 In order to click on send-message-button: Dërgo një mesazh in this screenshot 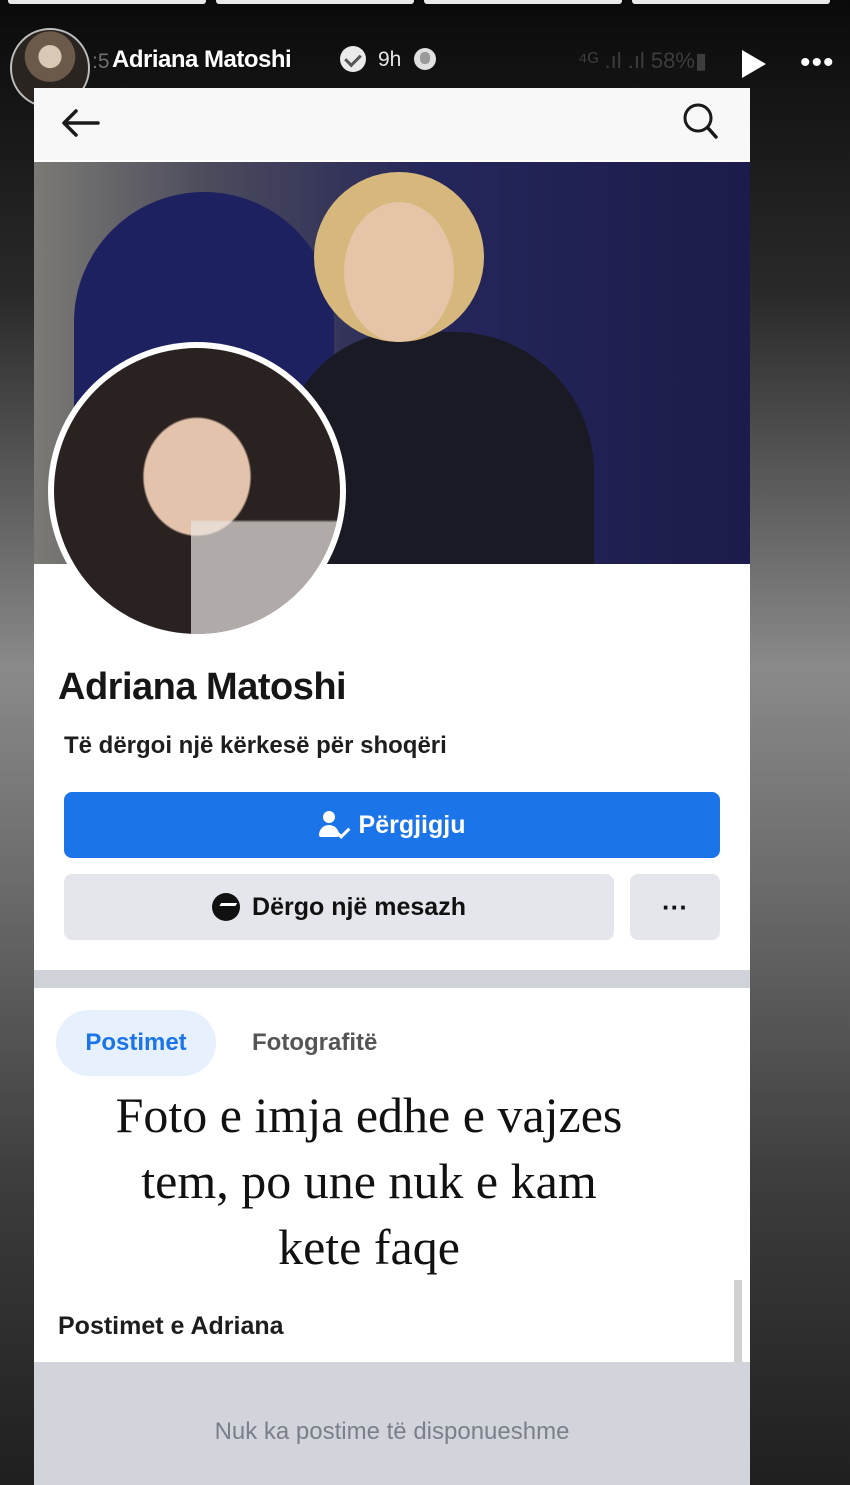, I will do `click(339, 907)`.